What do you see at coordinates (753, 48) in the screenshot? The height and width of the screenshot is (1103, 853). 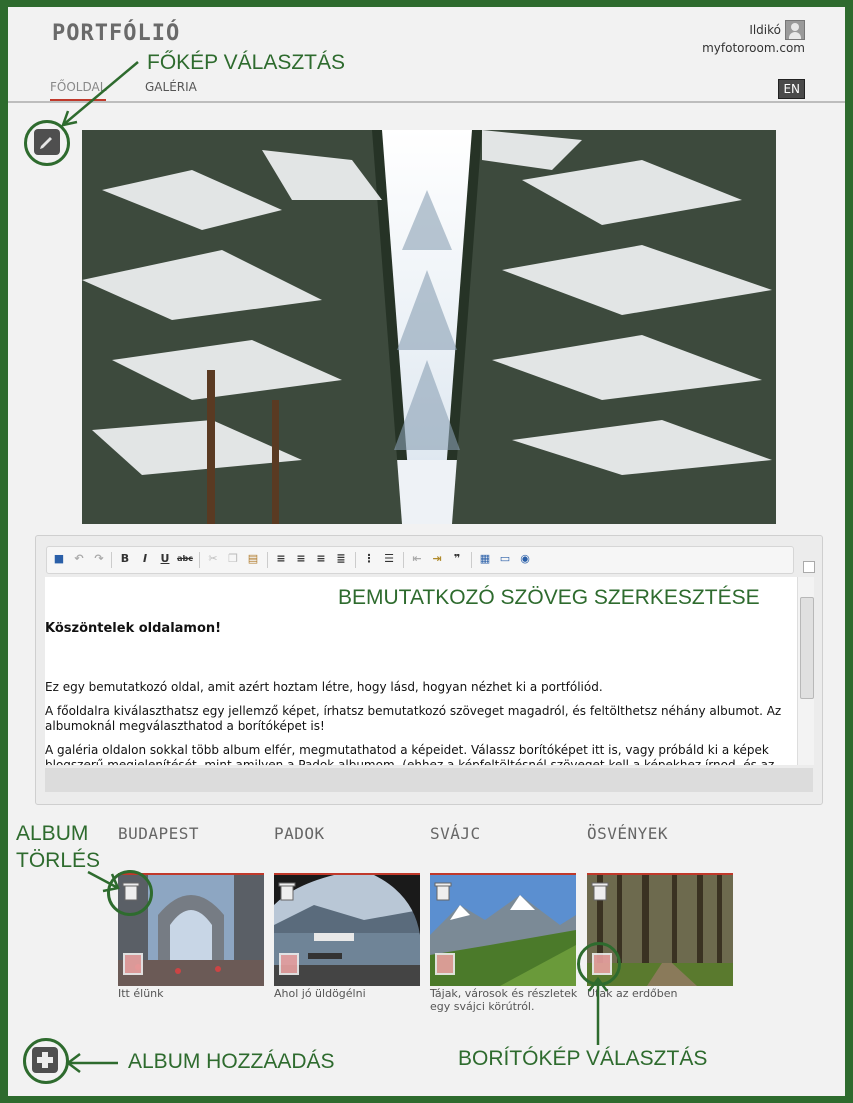 I see `site-domain: myfotoroom.com` at bounding box center [753, 48].